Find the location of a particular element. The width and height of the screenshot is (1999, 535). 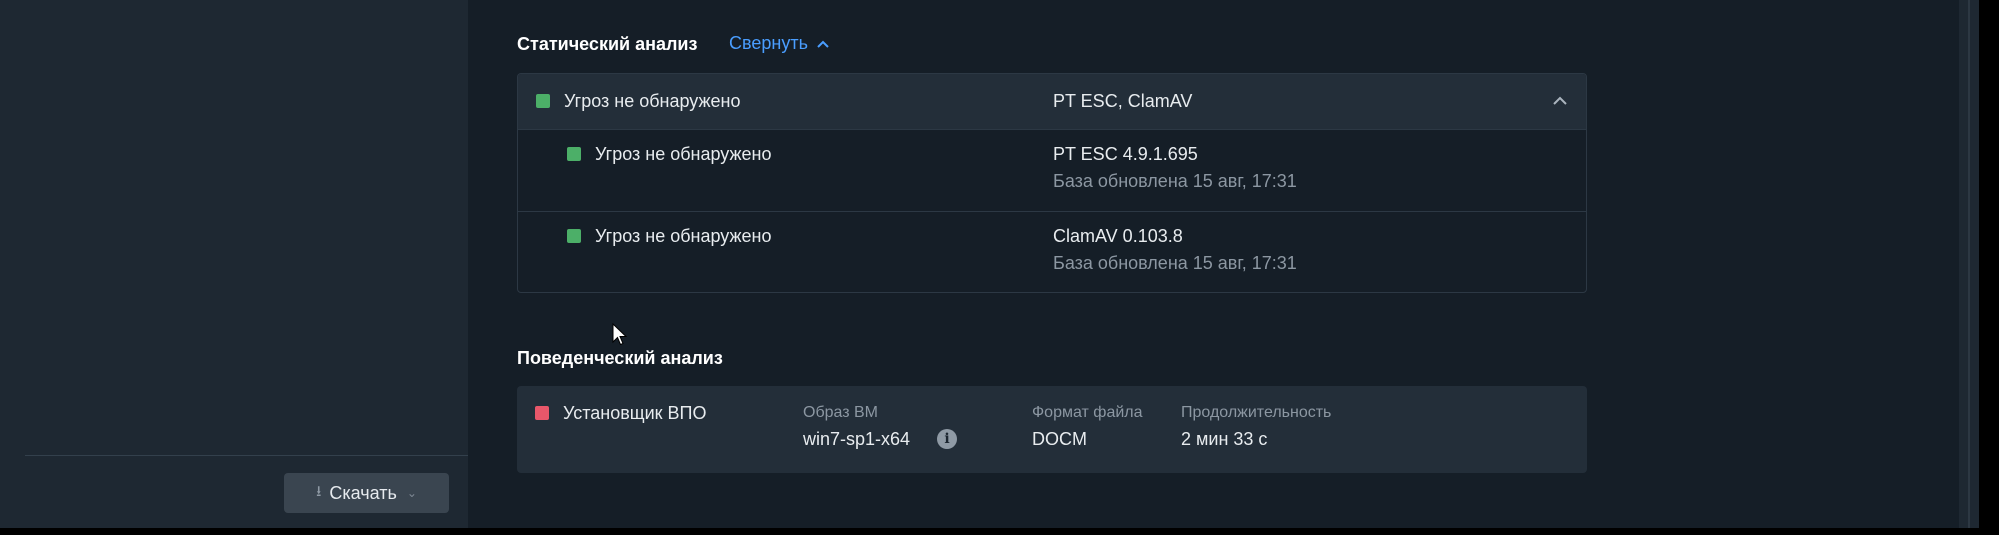

behavioral-analysis-title: Поведенческий анализ is located at coordinates (620, 358).